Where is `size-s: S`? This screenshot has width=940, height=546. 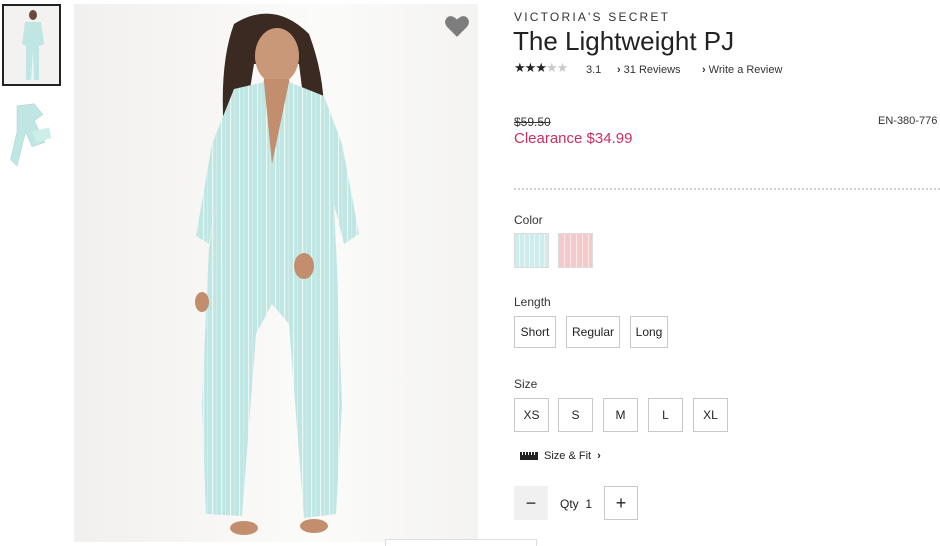
size-s: S is located at coordinates (575, 415).